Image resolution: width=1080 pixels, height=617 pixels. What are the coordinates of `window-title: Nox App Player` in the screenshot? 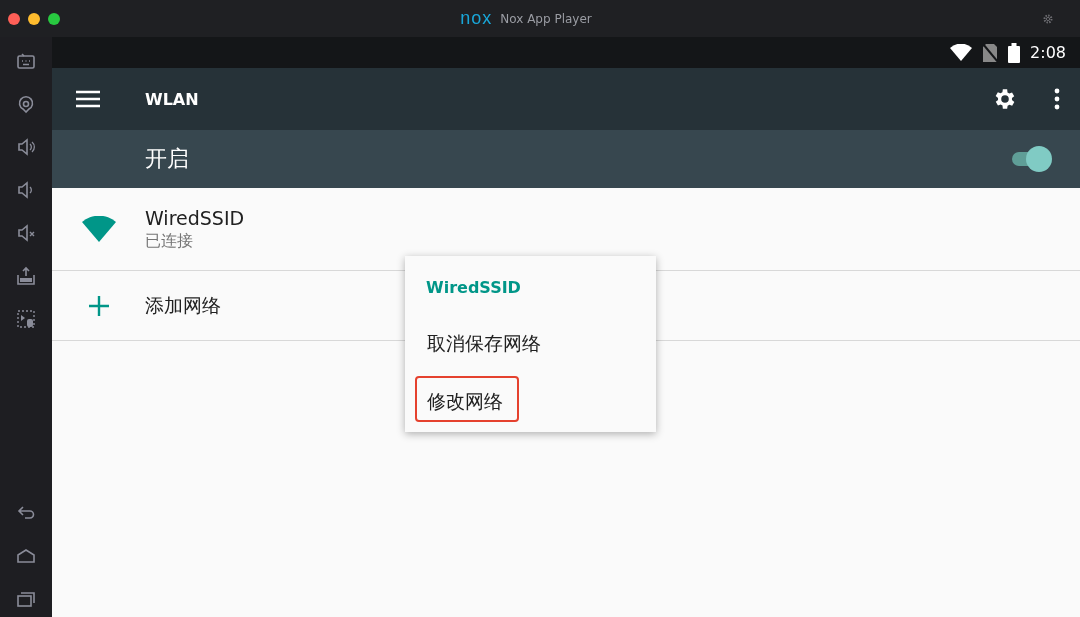 It's located at (546, 18).